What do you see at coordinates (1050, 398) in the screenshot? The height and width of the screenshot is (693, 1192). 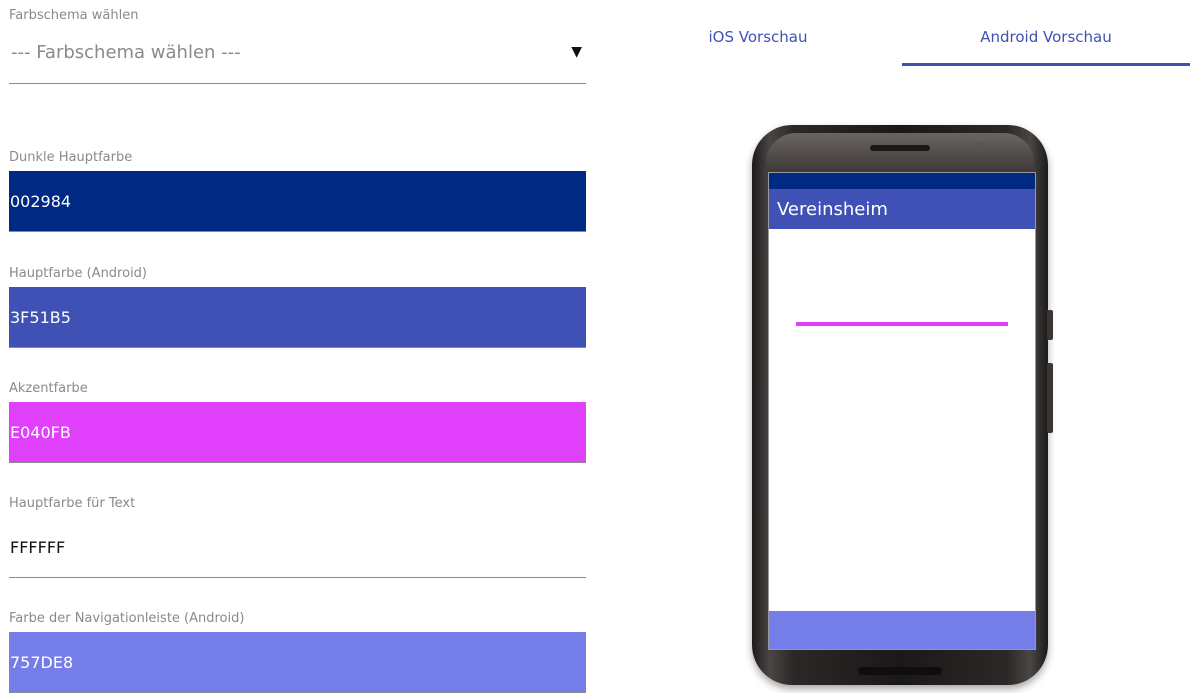 I see `power-button` at bounding box center [1050, 398].